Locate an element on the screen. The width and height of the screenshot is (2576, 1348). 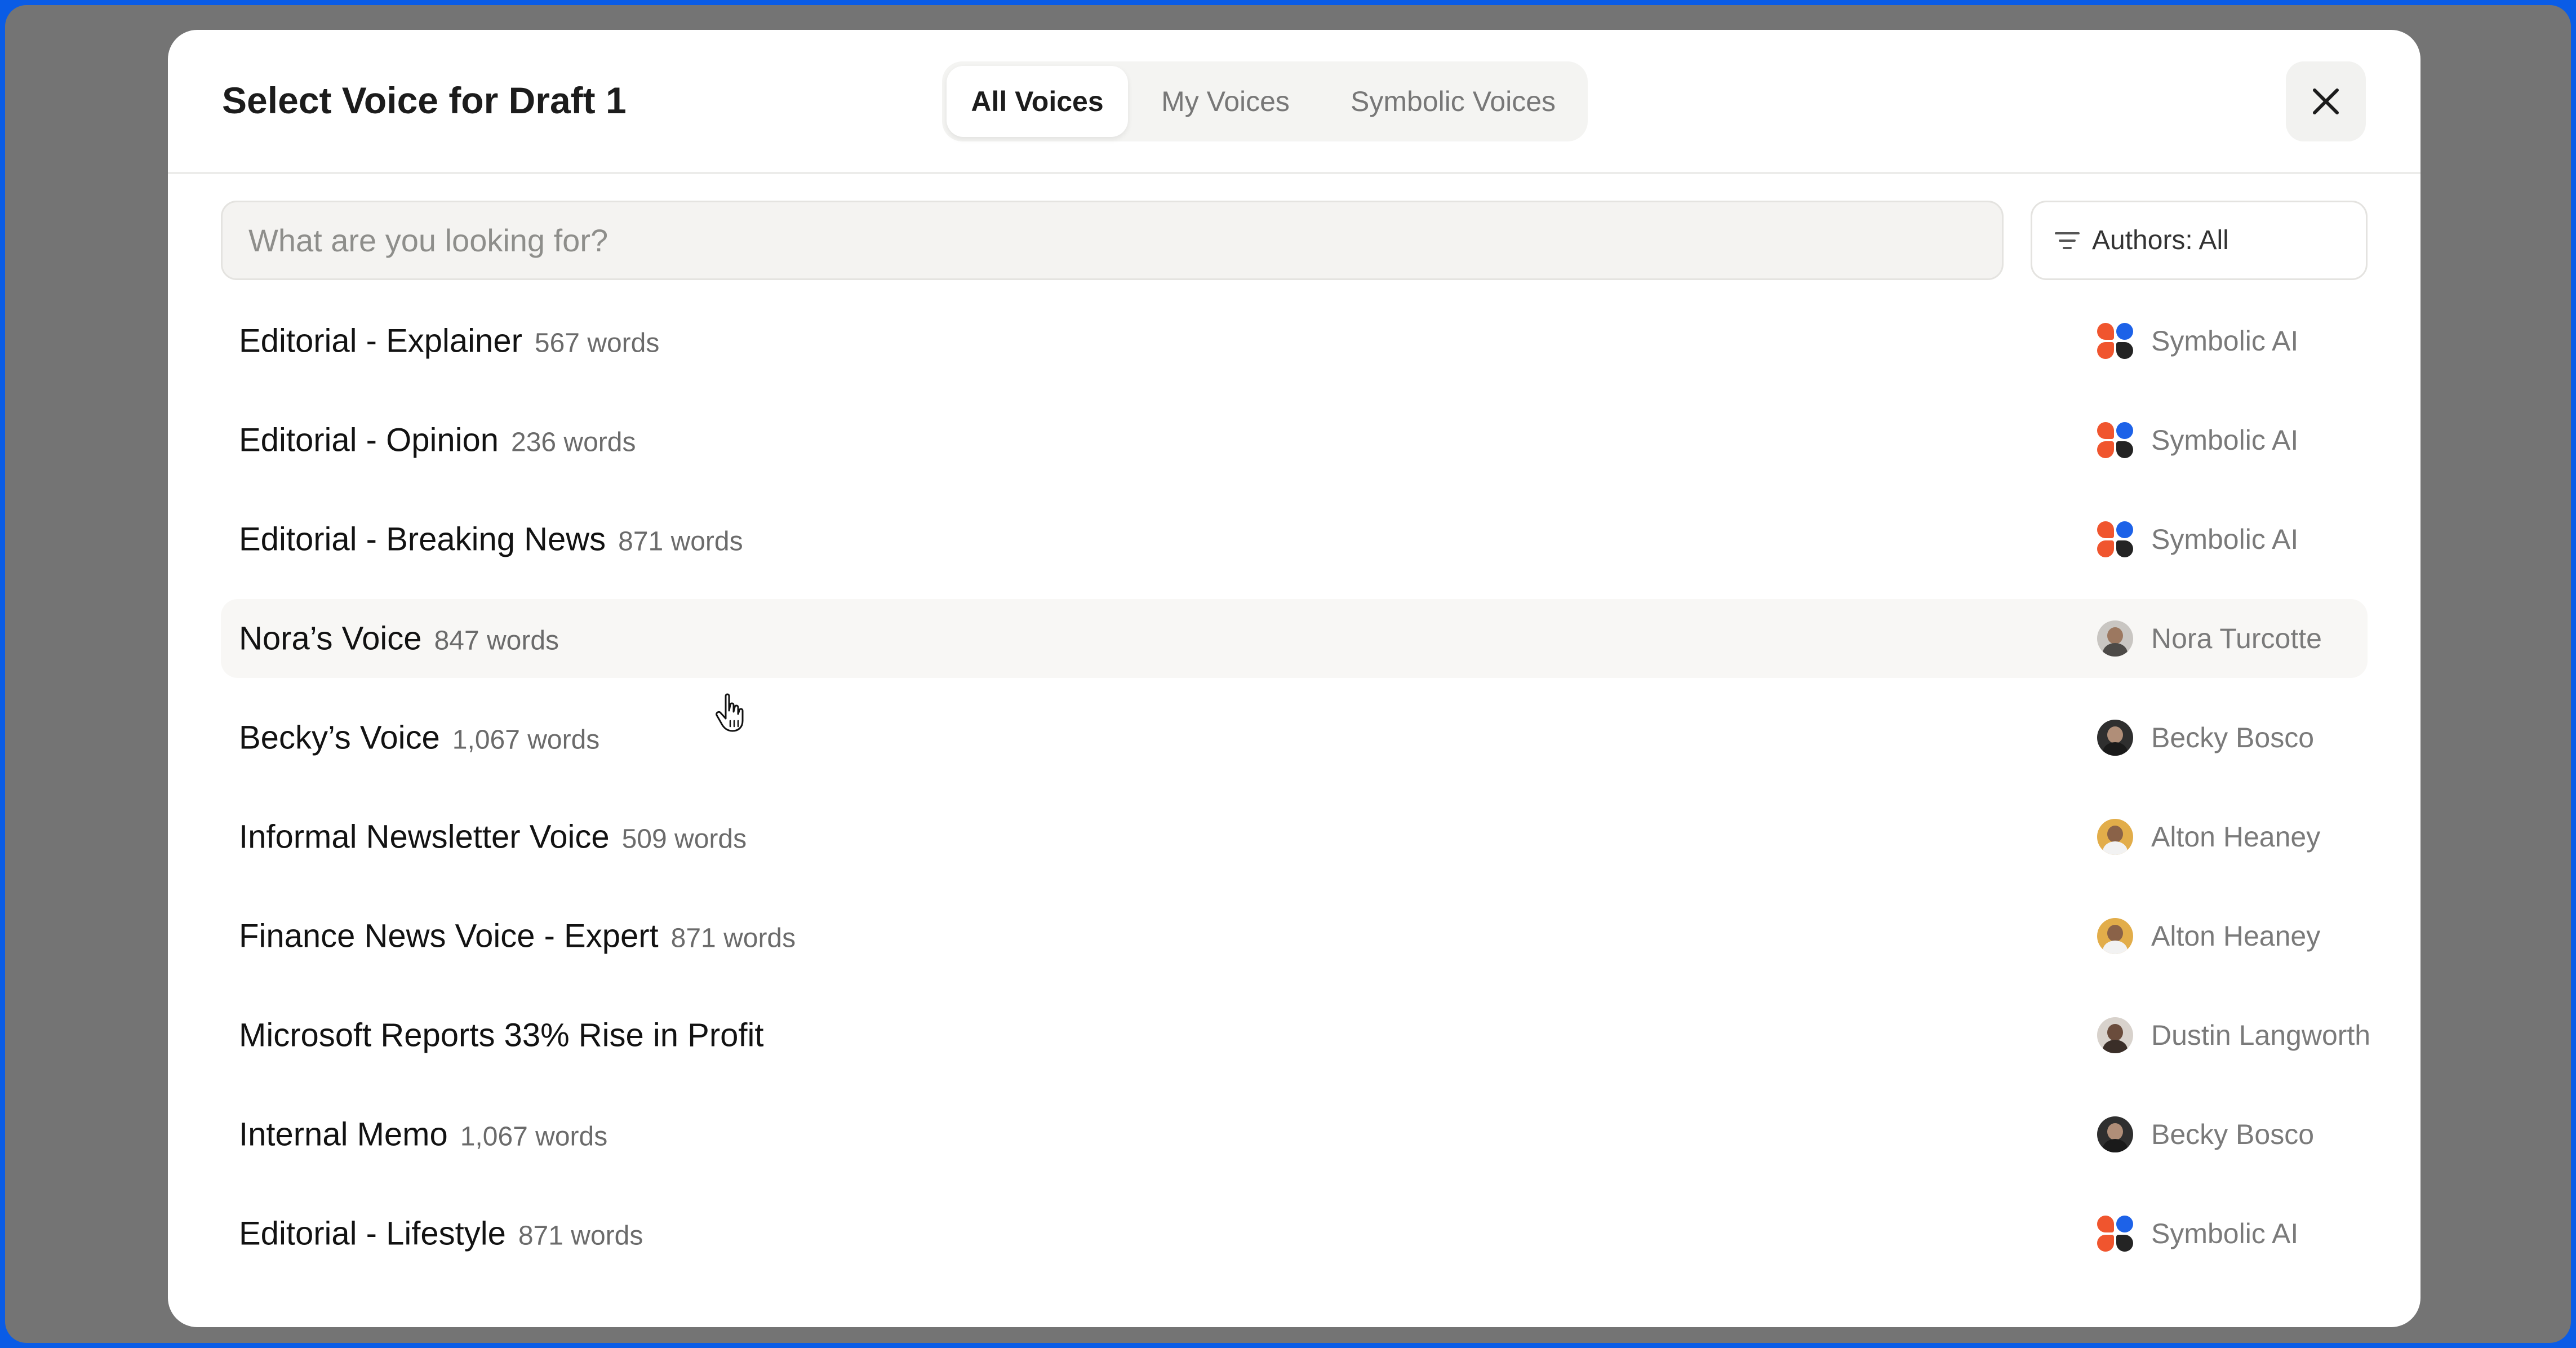
voice-name: Editorial - Explainer is located at coordinates (380, 341).